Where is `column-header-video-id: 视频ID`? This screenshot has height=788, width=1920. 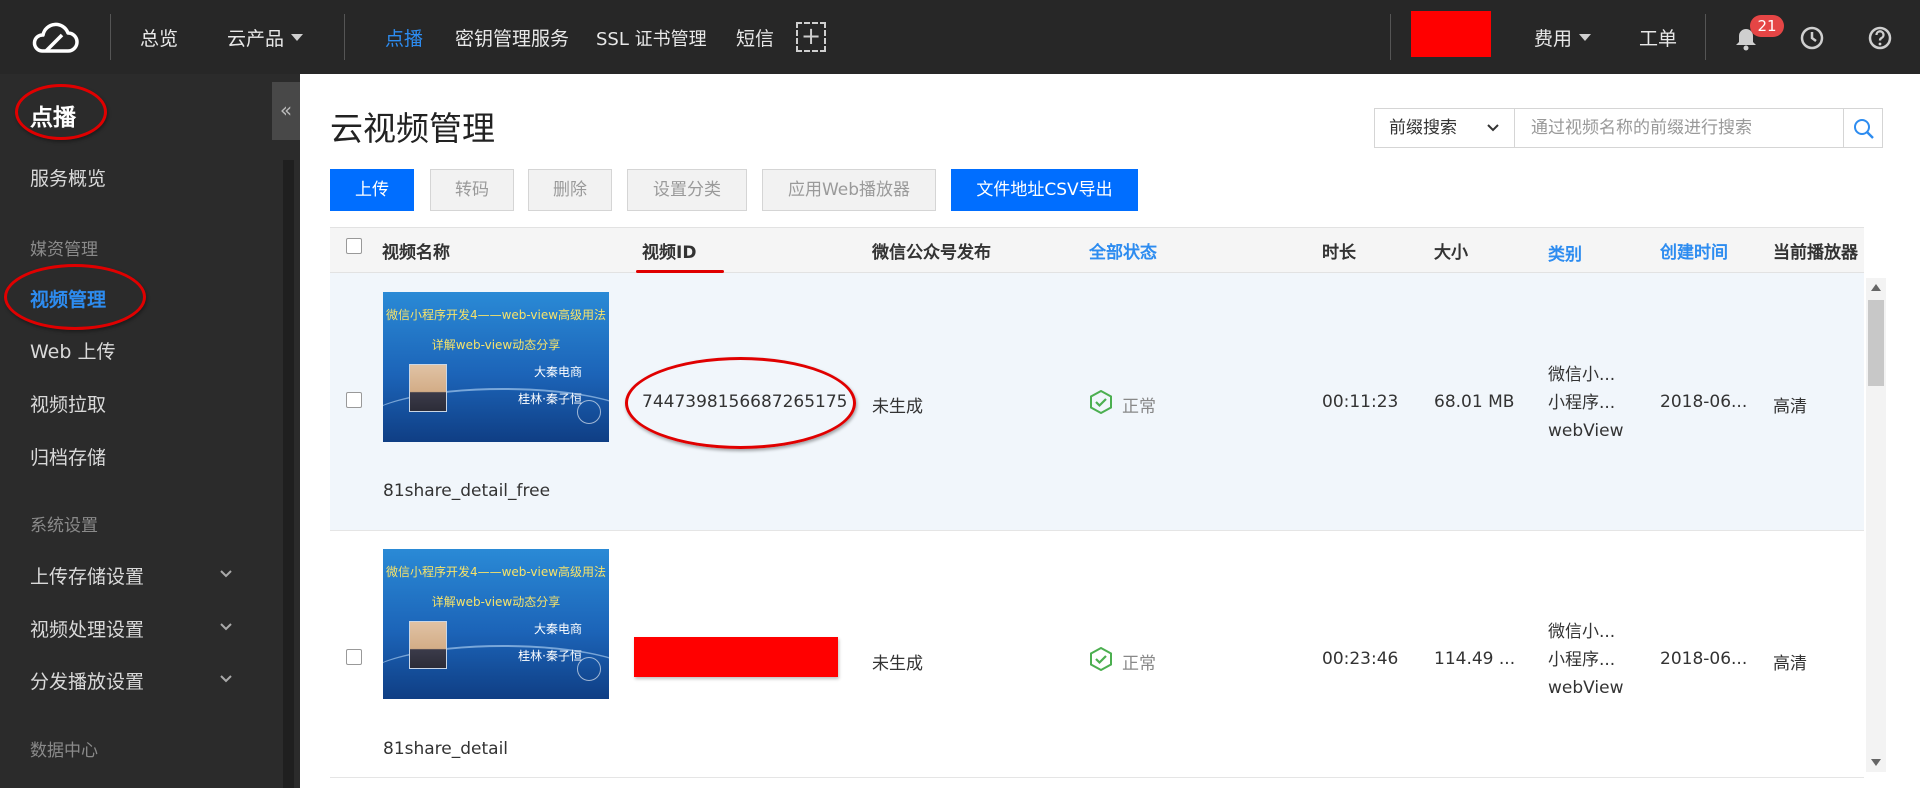
column-header-video-id: 视频ID is located at coordinates (669, 253).